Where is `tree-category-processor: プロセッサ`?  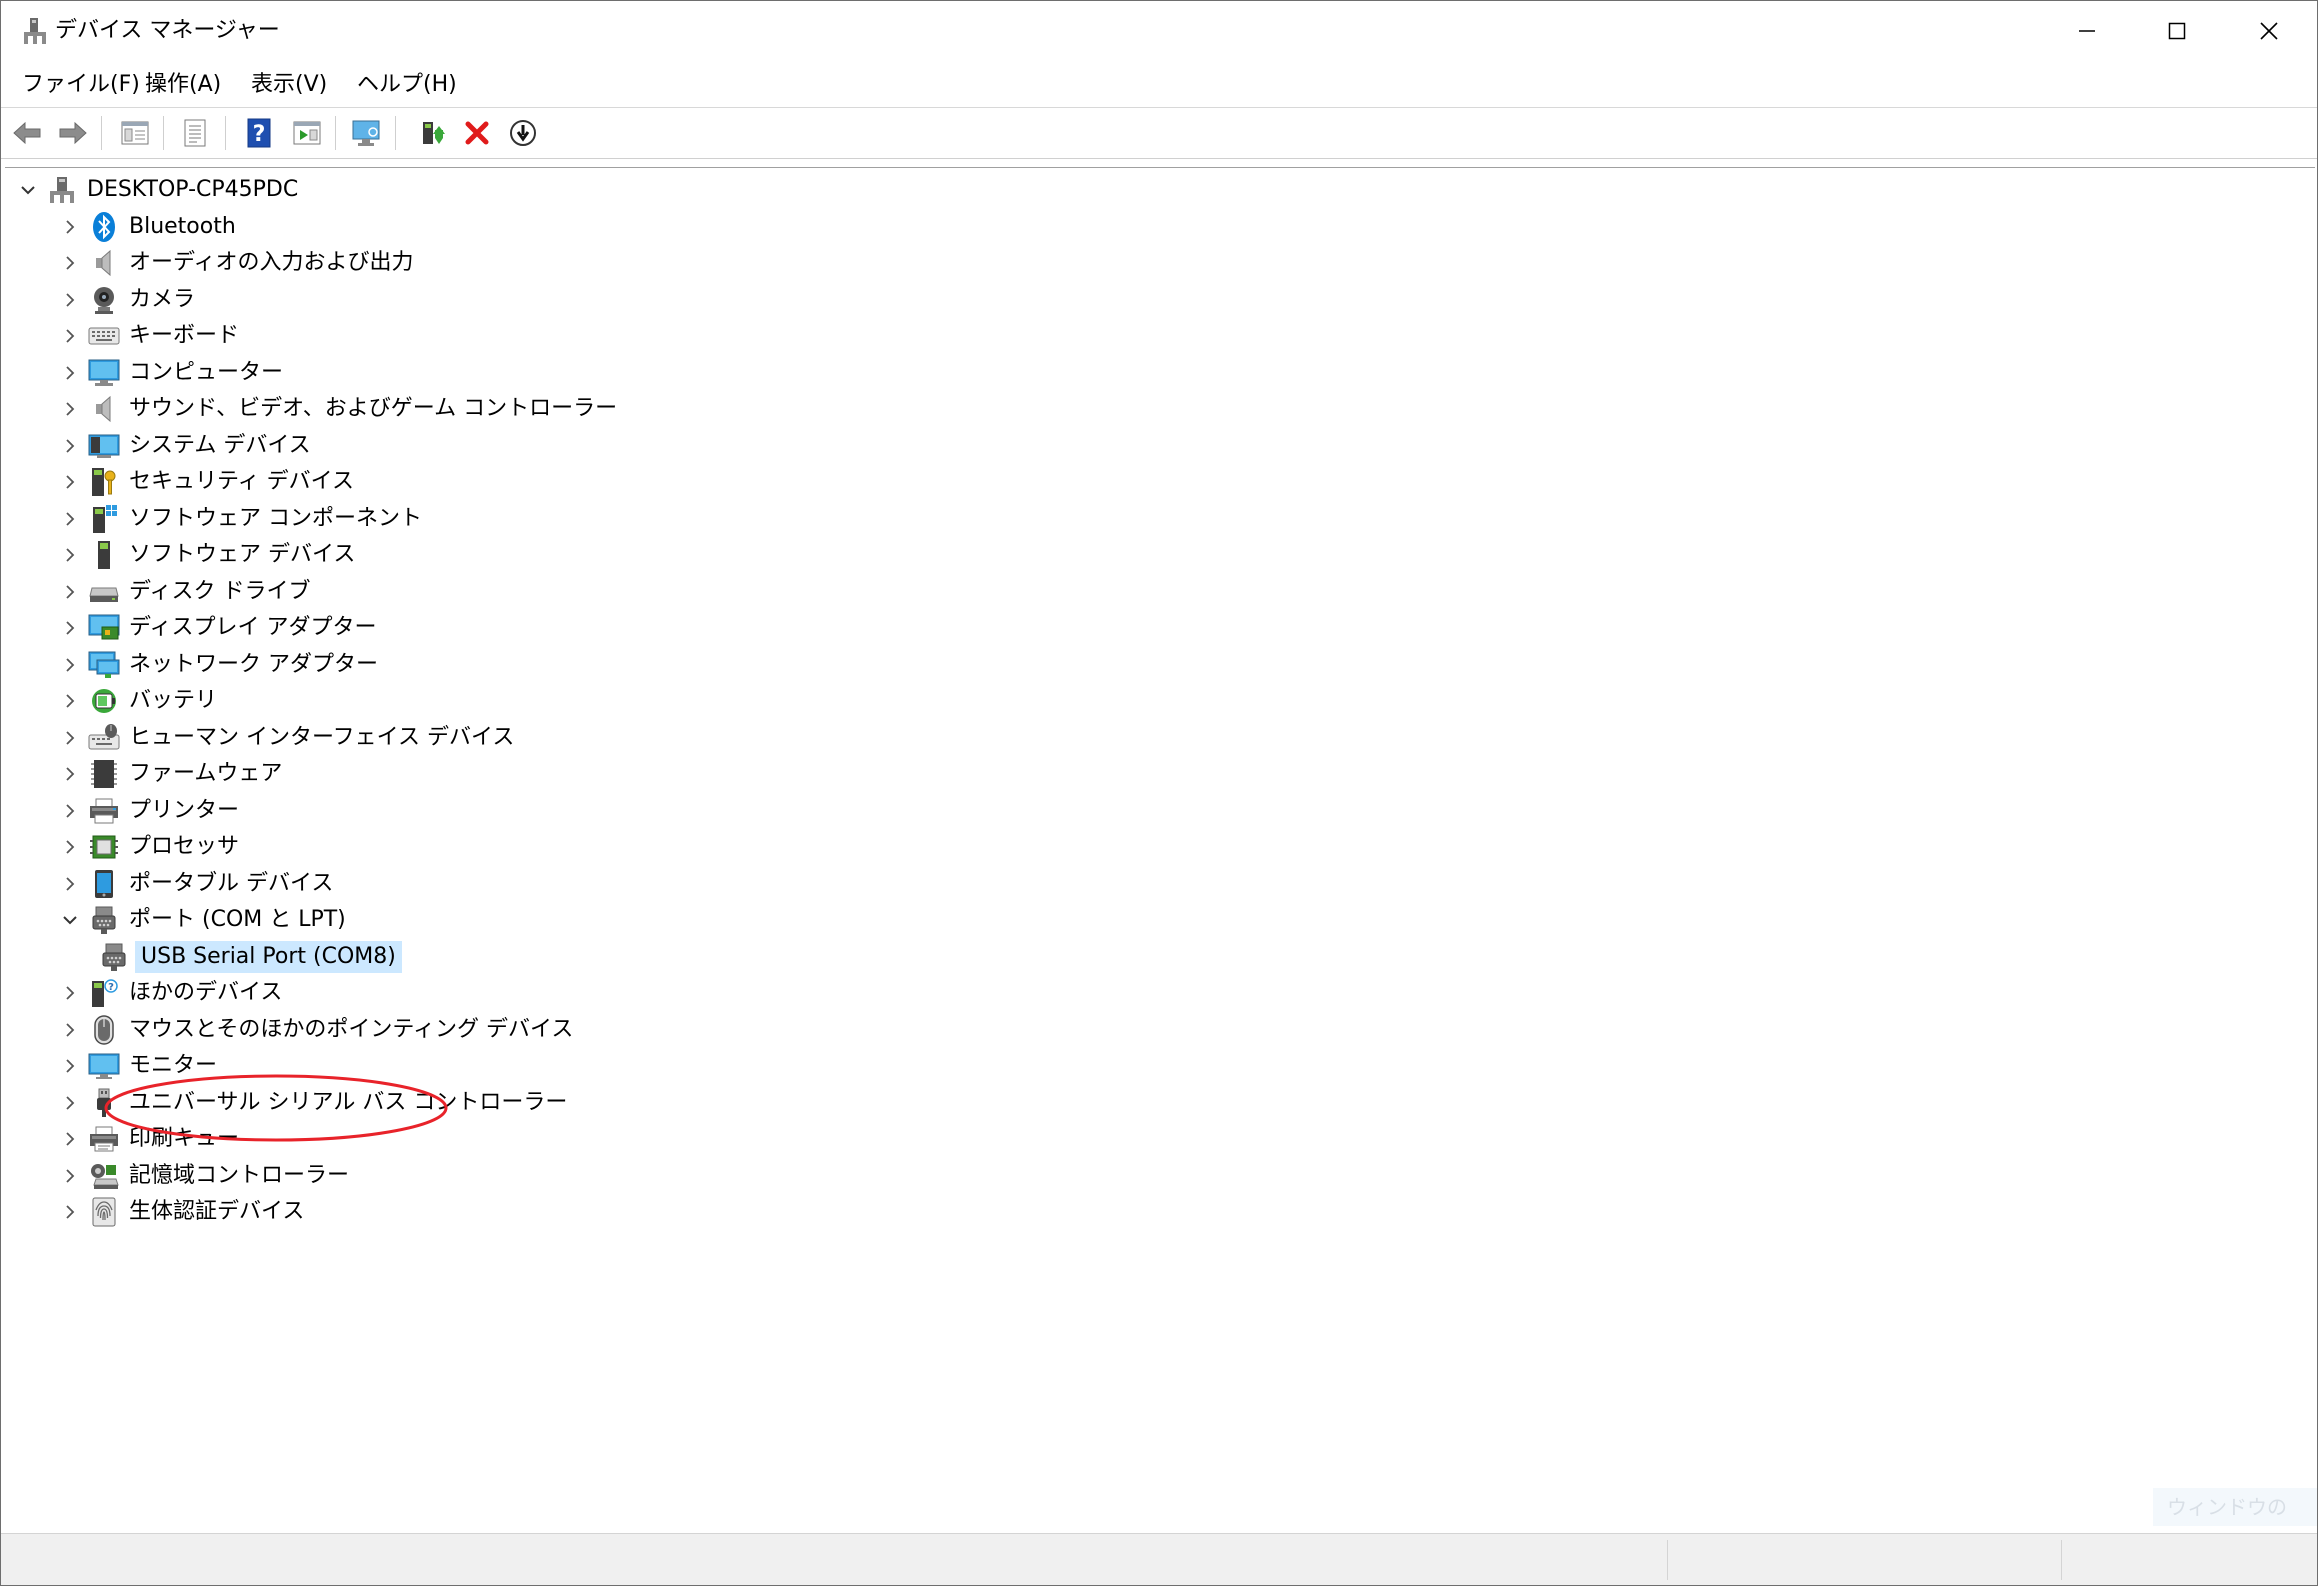
tree-category-processor: プロセッサ is located at coordinates (148, 847).